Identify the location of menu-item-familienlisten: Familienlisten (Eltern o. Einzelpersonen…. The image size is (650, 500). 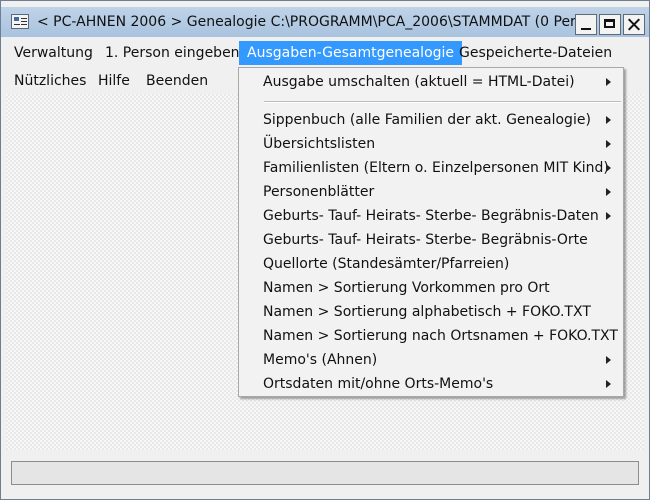
(431, 168).